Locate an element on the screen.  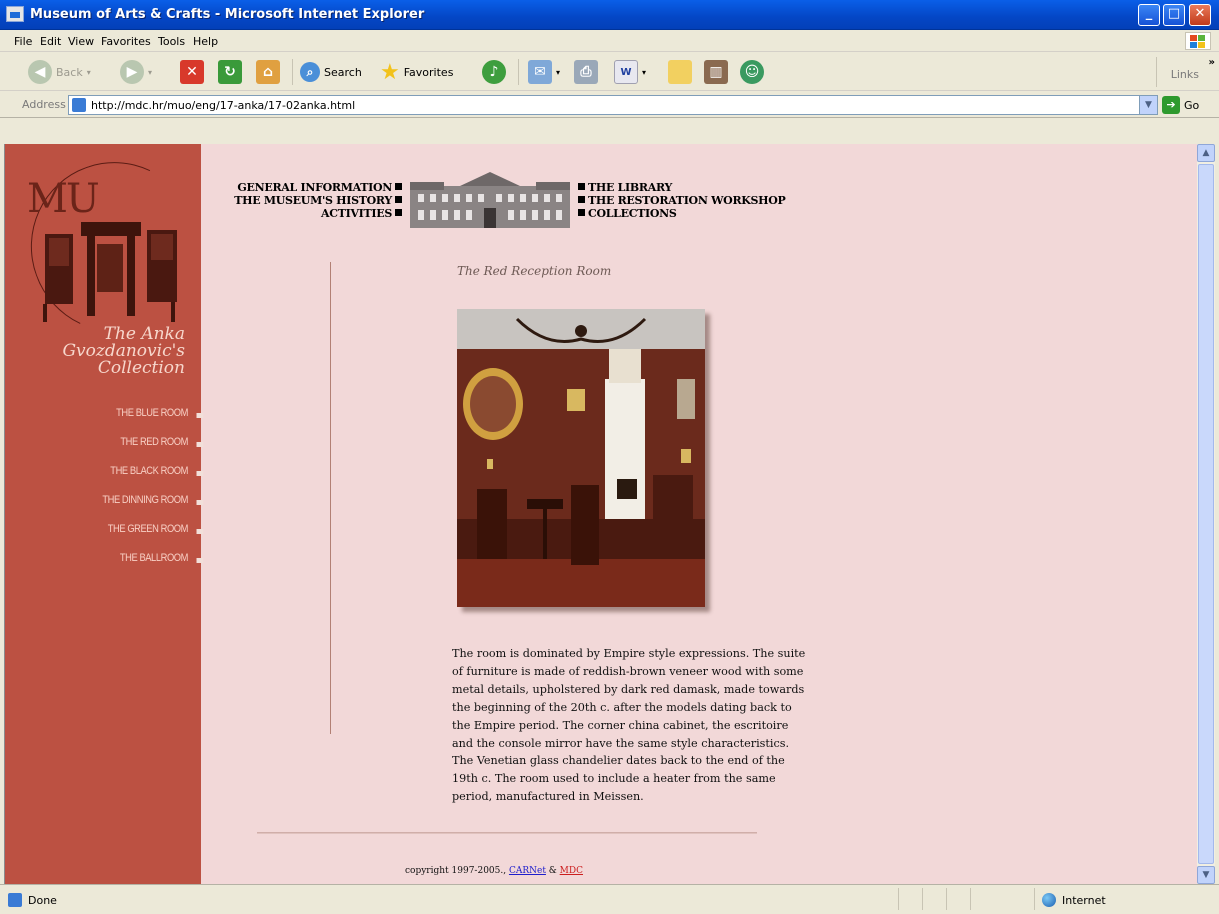
forward-button: ▶ ▾ is located at coordinates (136, 72).